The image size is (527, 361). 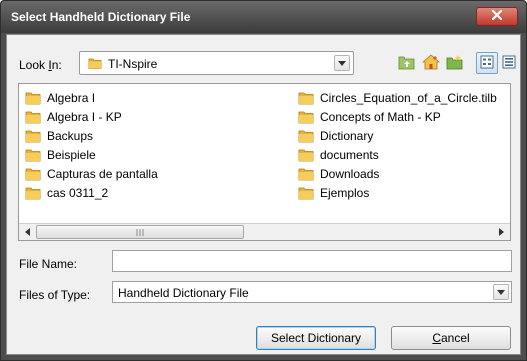 What do you see at coordinates (91, 135) in the screenshot?
I see `list-item: Backups` at bounding box center [91, 135].